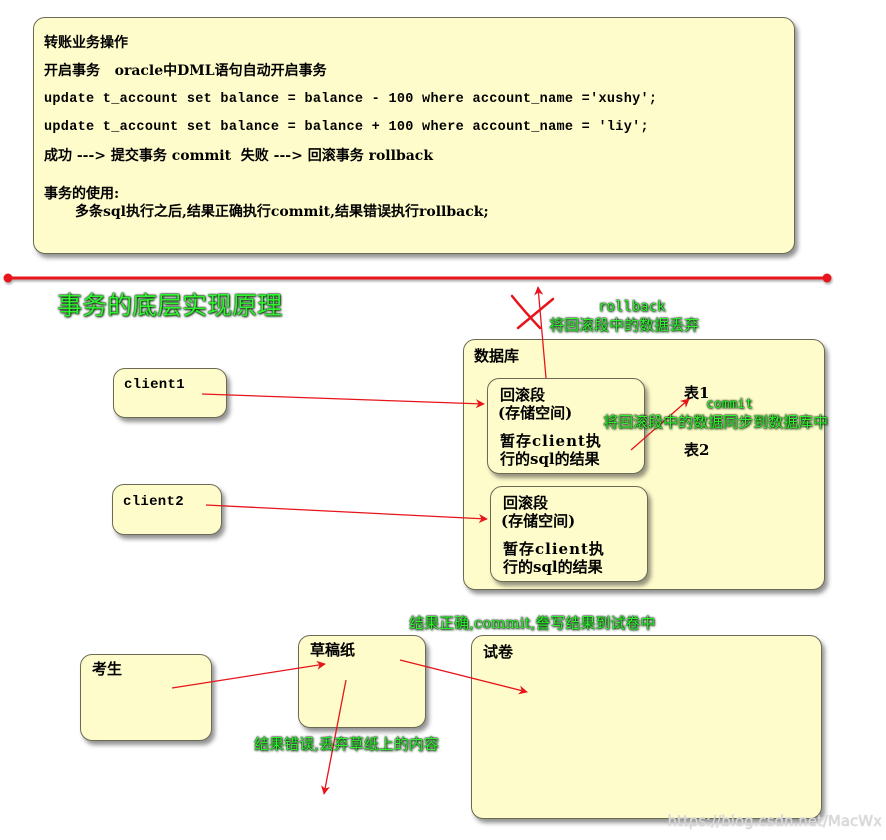 Image resolution: width=886 pixels, height=840 pixels. I want to click on arrow-client1-to-rollback, so click(343, 401).